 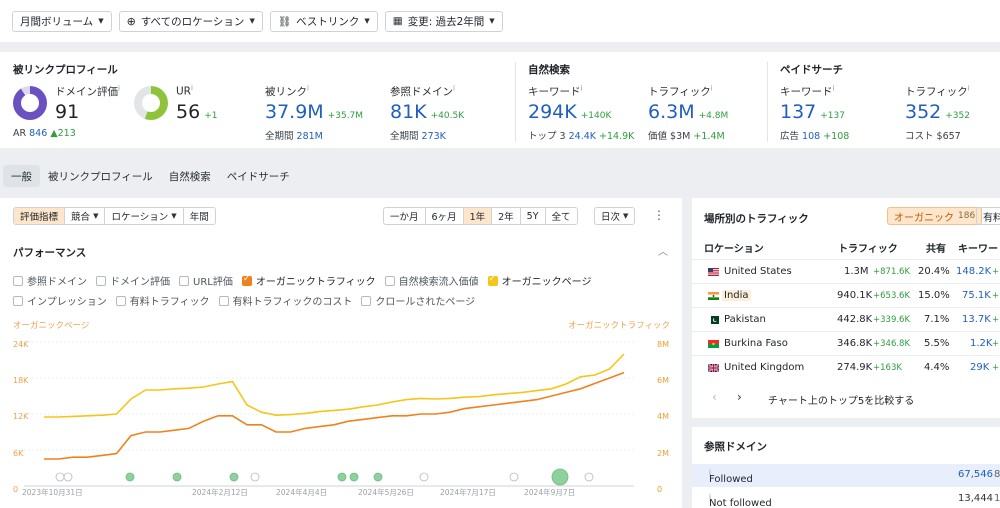 I want to click on col-share: 共有, so click(x=936, y=247).